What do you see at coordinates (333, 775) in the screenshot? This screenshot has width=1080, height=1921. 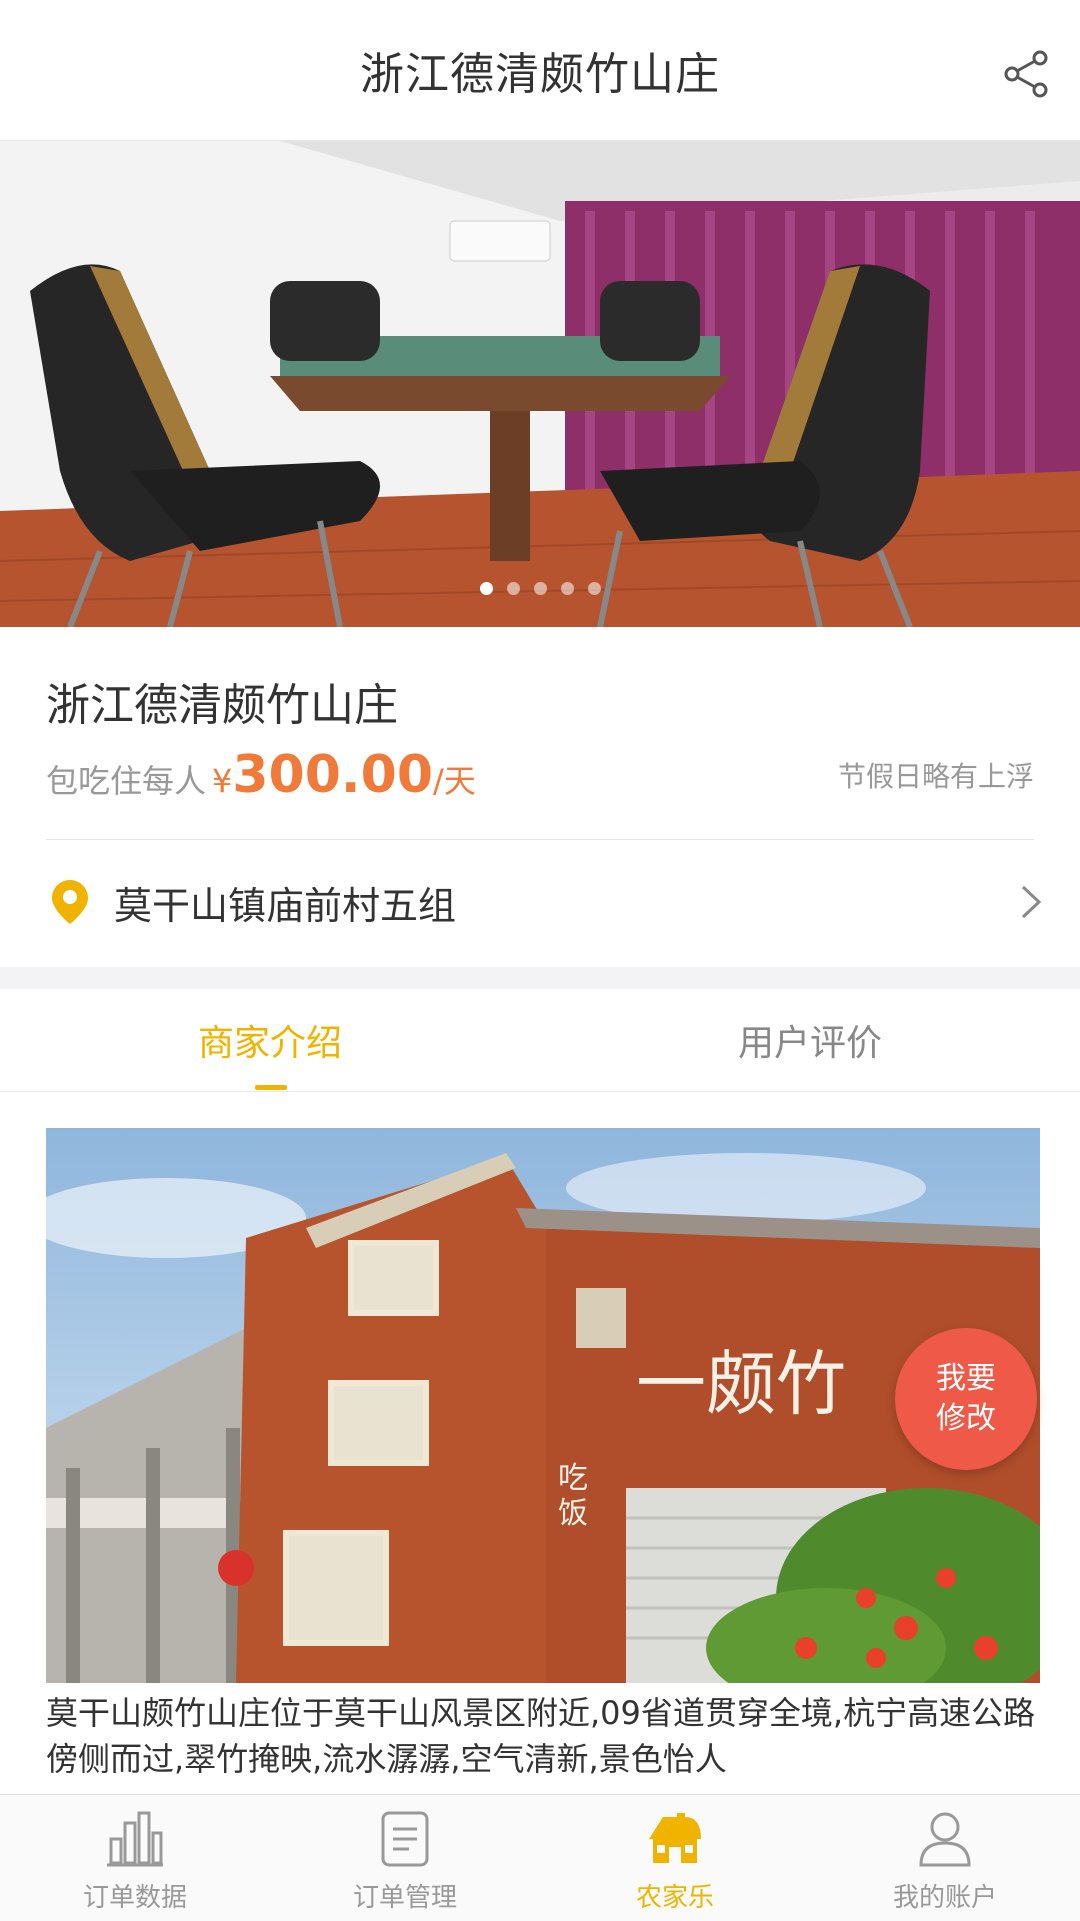 I see `price-value: 300.00` at bounding box center [333, 775].